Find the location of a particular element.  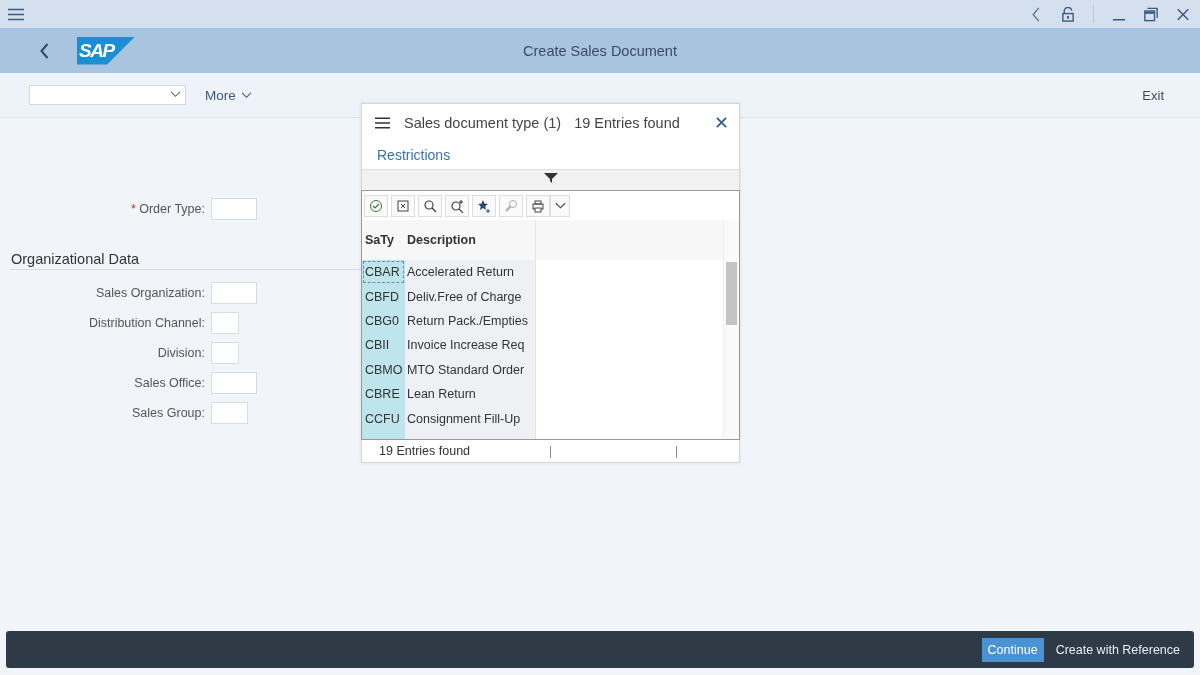

dialog-title: Sales document type (1) is located at coordinates (483, 122).